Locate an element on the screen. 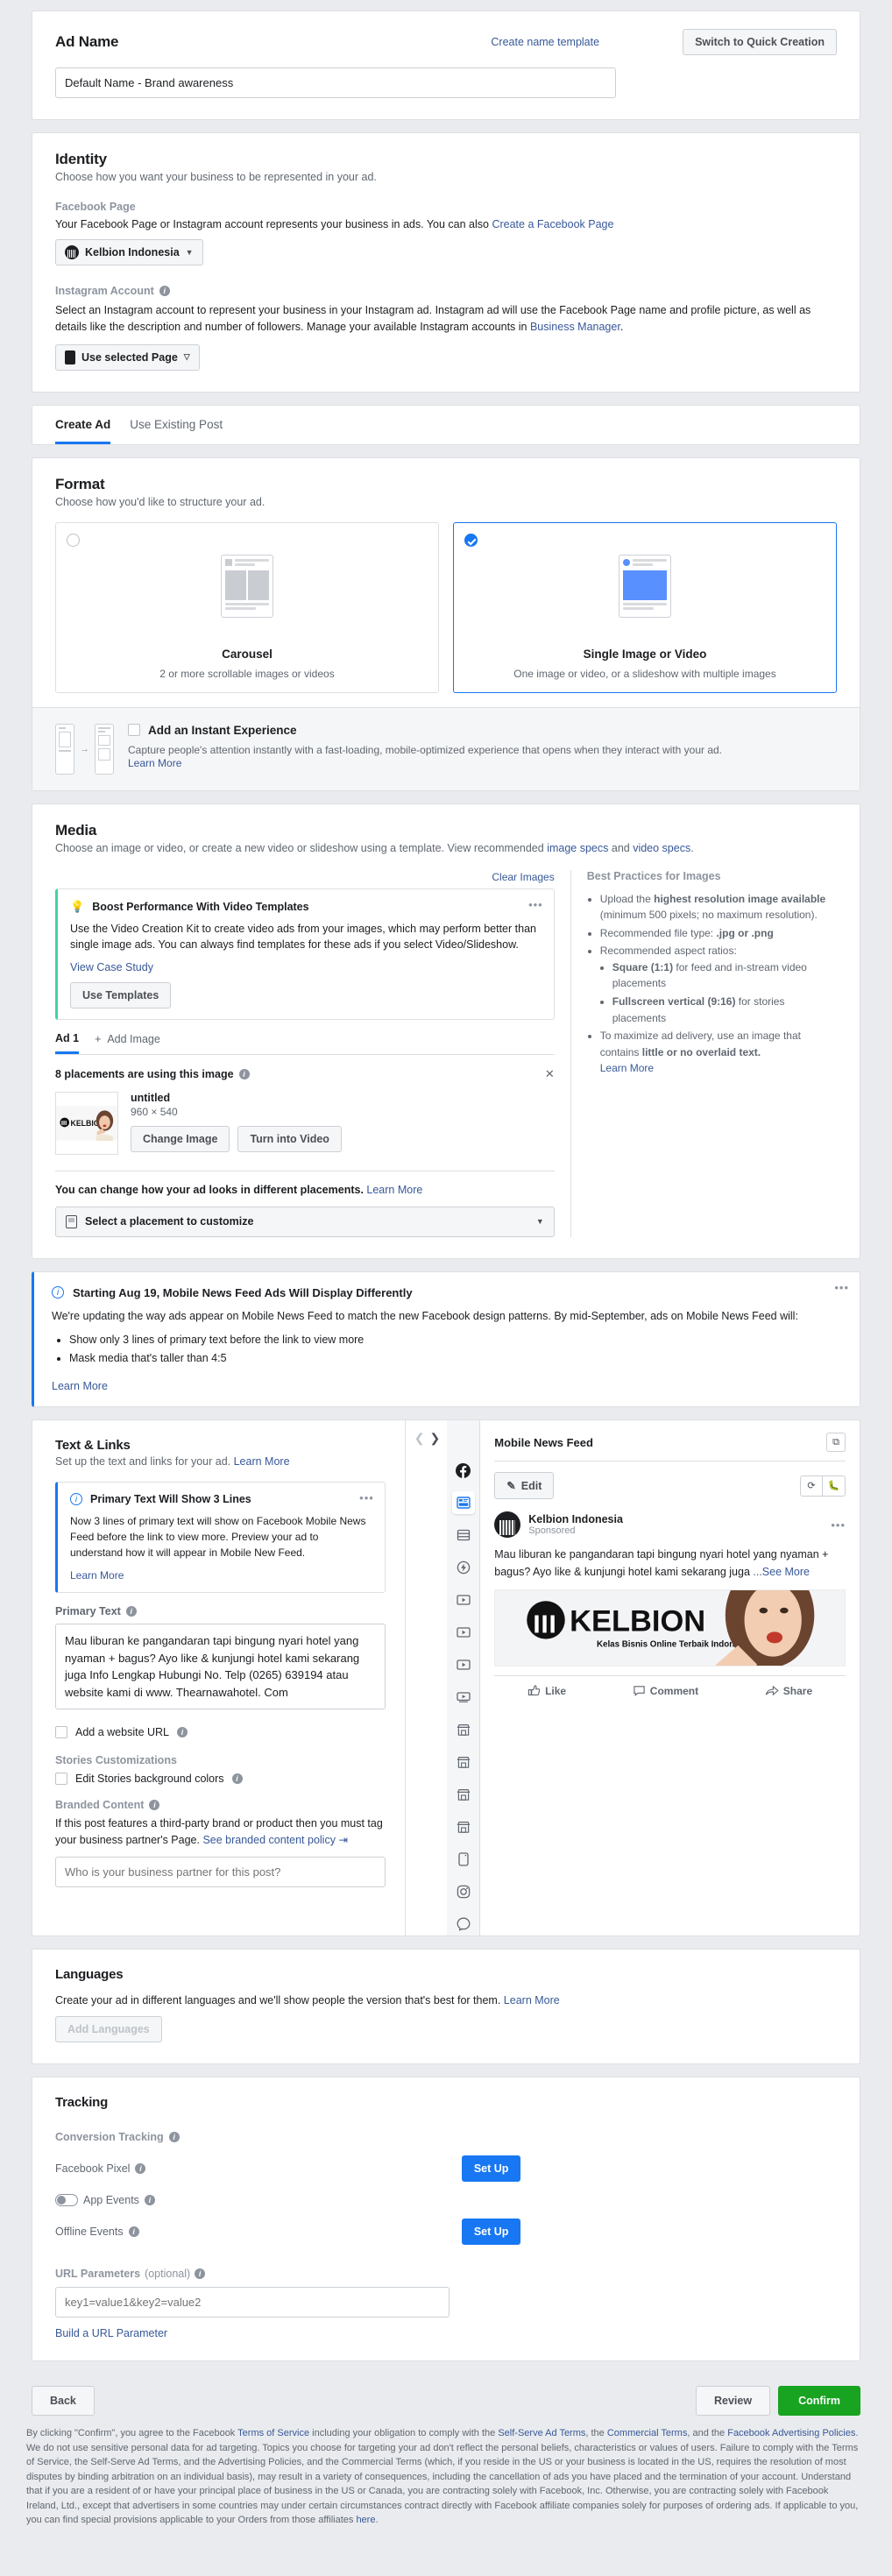 This screenshot has height=2576, width=892. review-button: Review is located at coordinates (733, 2401).